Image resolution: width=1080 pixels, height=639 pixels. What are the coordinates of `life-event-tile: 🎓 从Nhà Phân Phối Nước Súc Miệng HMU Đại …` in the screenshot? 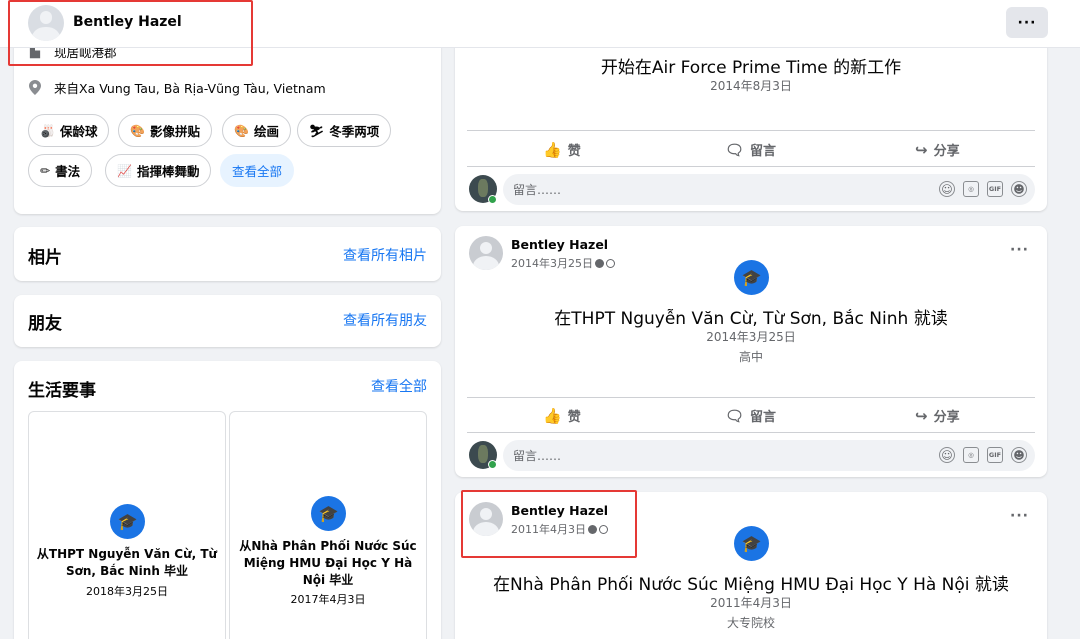 It's located at (328, 525).